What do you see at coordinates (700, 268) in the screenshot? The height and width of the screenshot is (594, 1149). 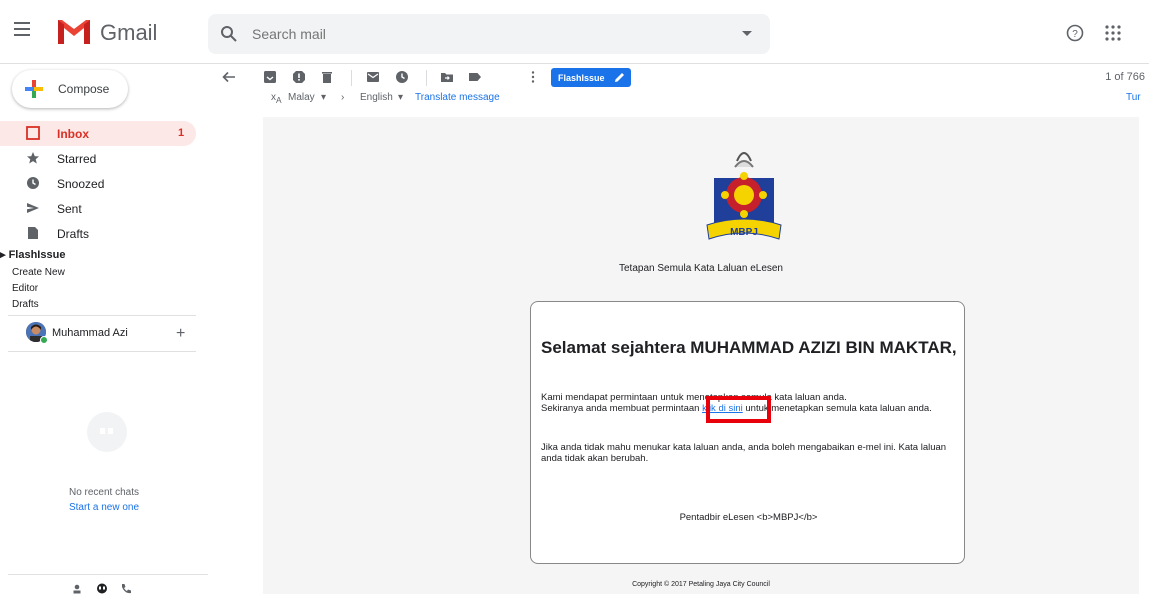 I see `email-heading: Tetapan Semula Kata Laluan eLesen` at bounding box center [700, 268].